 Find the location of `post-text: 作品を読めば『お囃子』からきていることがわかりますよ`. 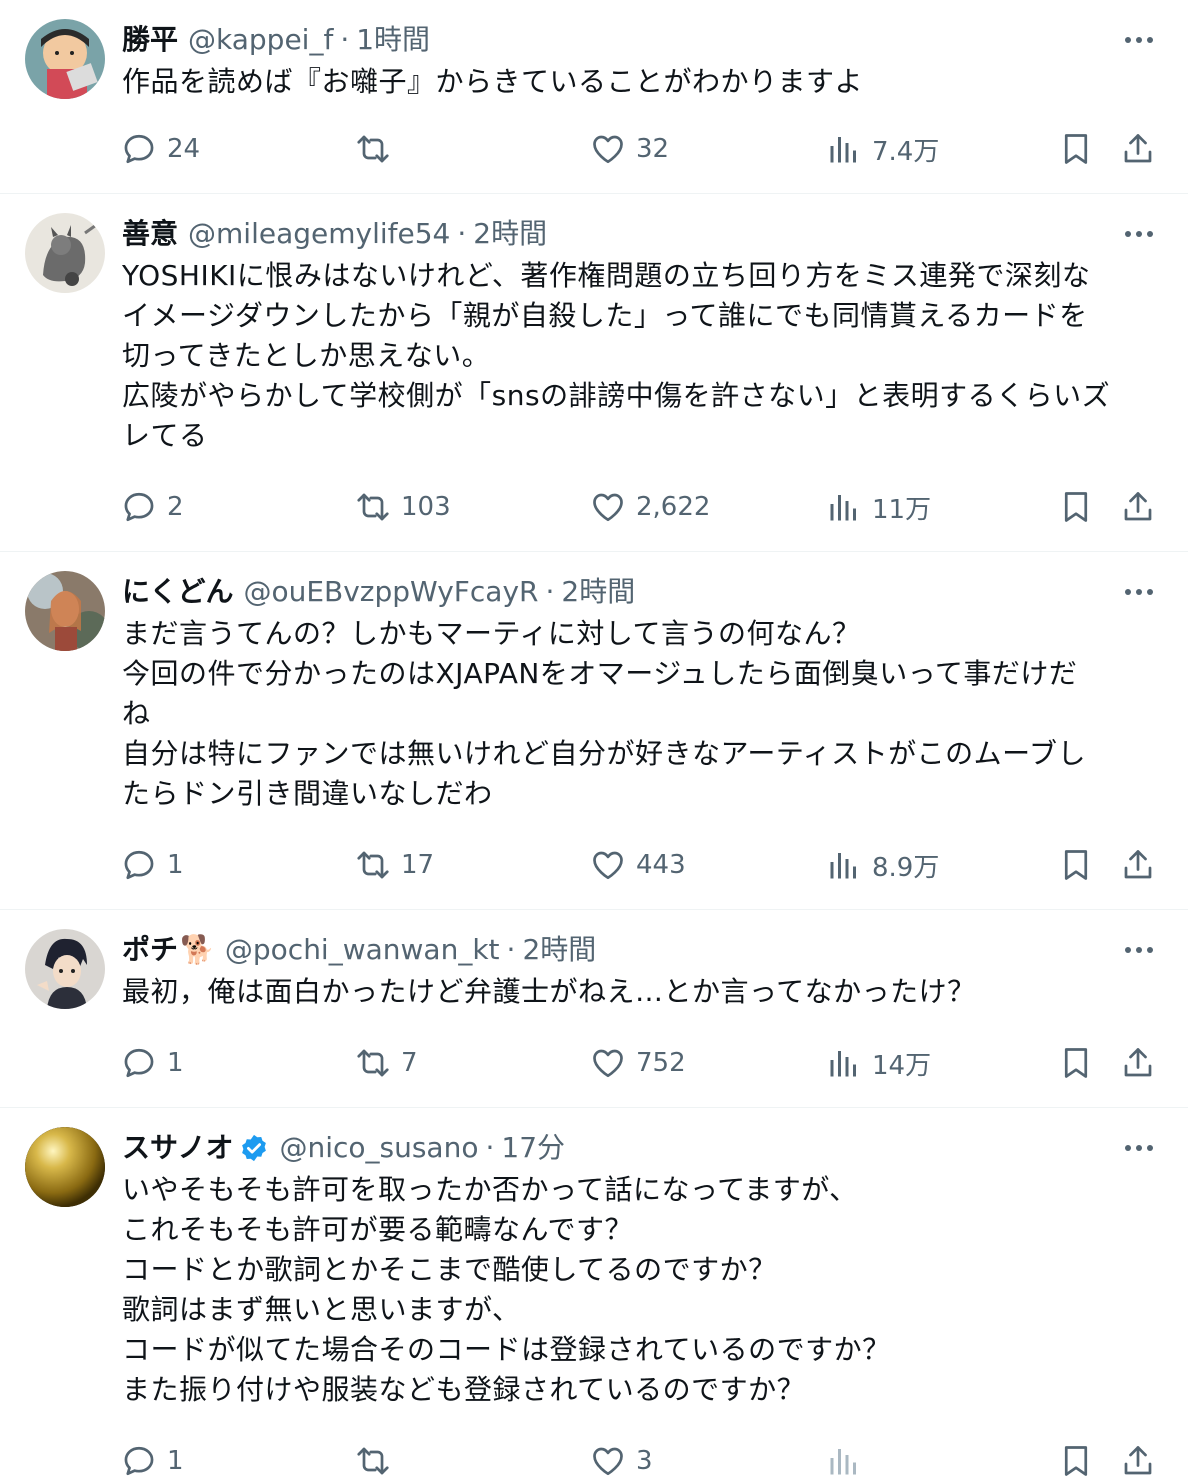

post-text: 作品を読めば『お囃子』からきていることがわかりますよ is located at coordinates (493, 81).